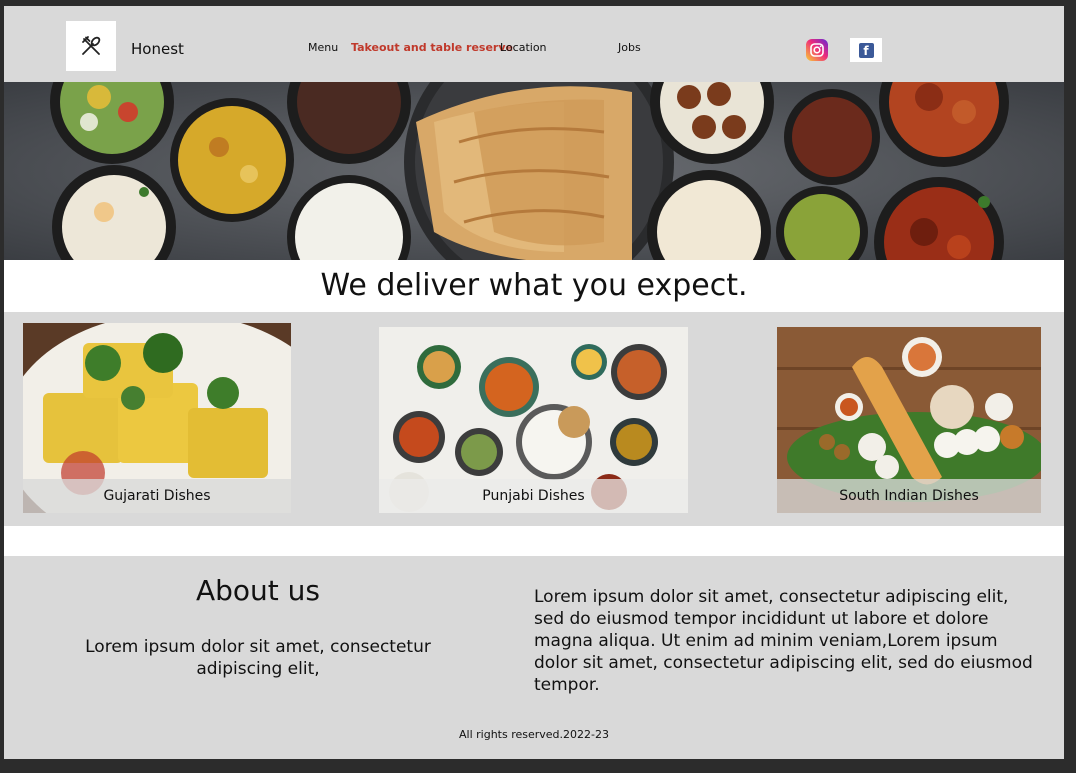 Image resolution: width=1076 pixels, height=773 pixels. What do you see at coordinates (157, 49) in the screenshot?
I see `brand-name: Honest` at bounding box center [157, 49].